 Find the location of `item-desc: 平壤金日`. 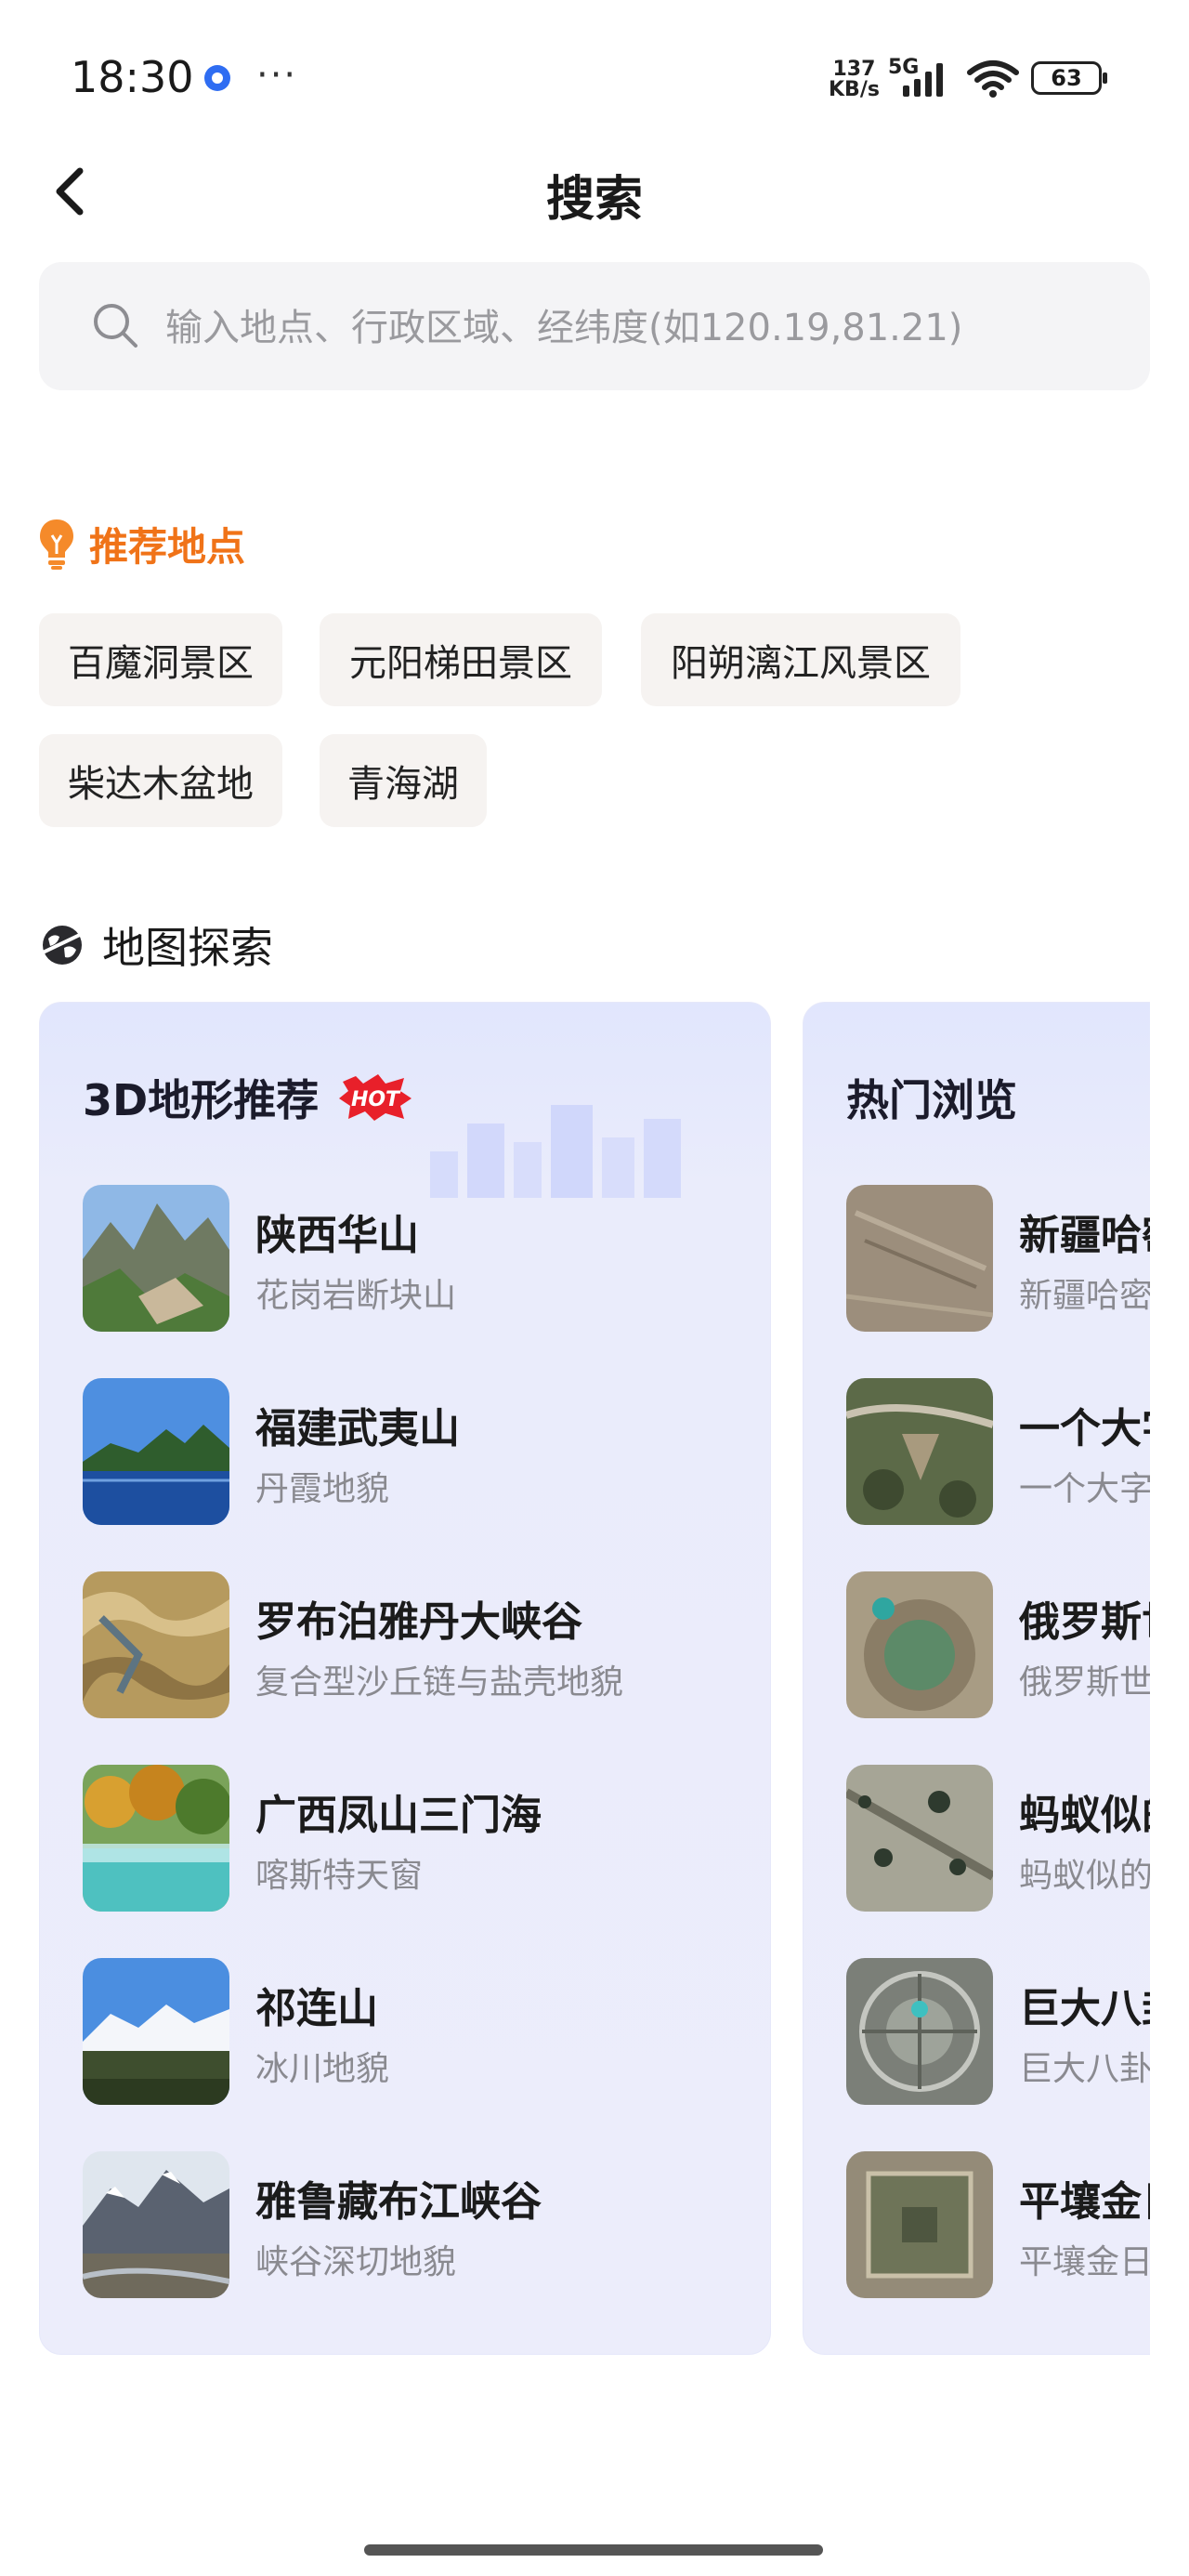

item-desc: 平壤金日 is located at coordinates (1086, 2262).